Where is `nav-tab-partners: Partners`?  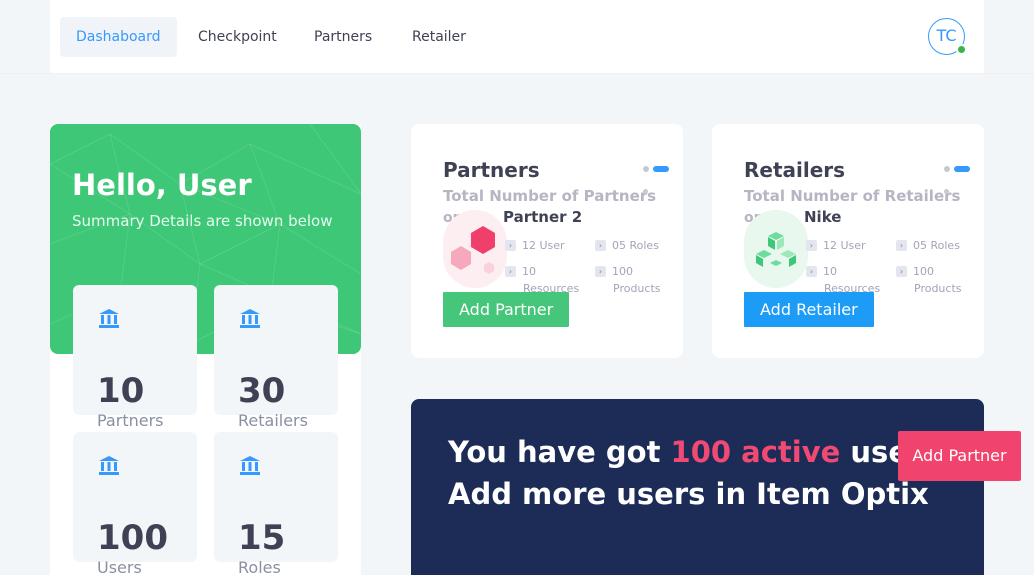 nav-tab-partners: Partners is located at coordinates (343, 37).